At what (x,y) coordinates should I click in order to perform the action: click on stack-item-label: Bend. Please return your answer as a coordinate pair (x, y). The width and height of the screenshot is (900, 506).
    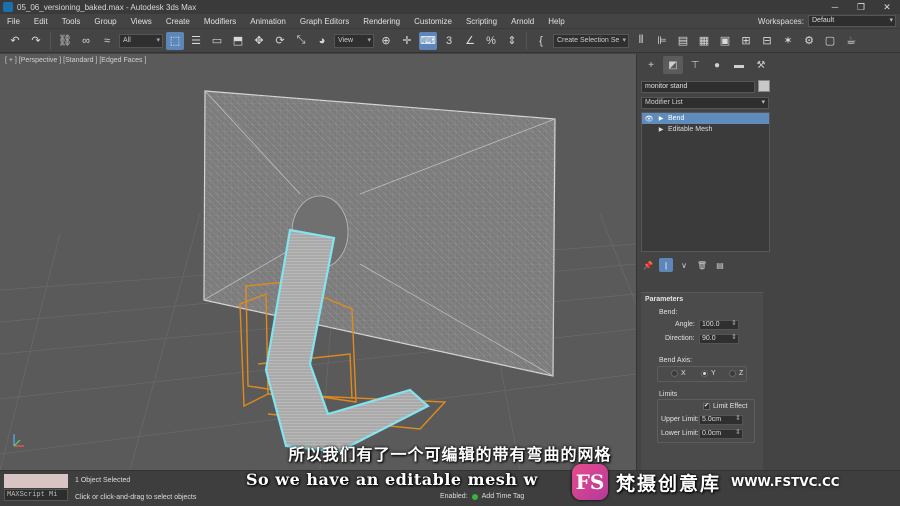
    Looking at the image, I should click on (676, 118).